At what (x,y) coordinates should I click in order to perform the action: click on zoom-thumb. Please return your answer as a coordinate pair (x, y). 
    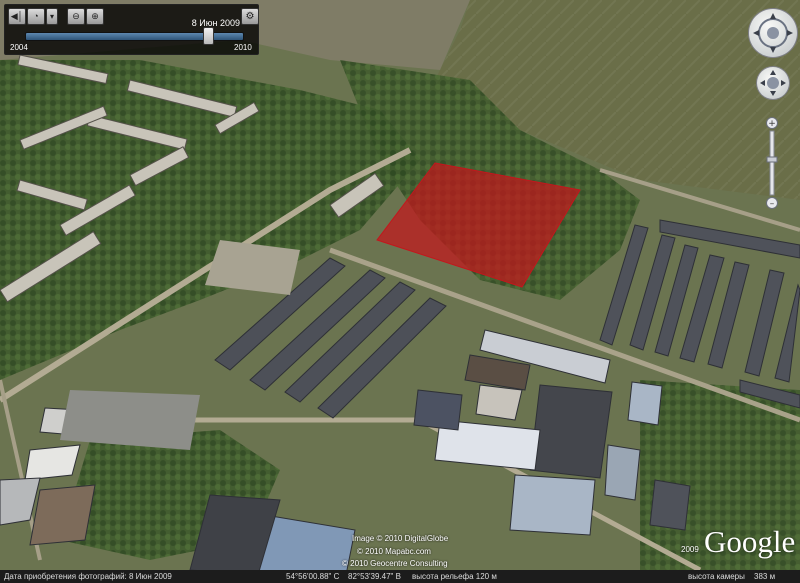
    Looking at the image, I should click on (772, 159).